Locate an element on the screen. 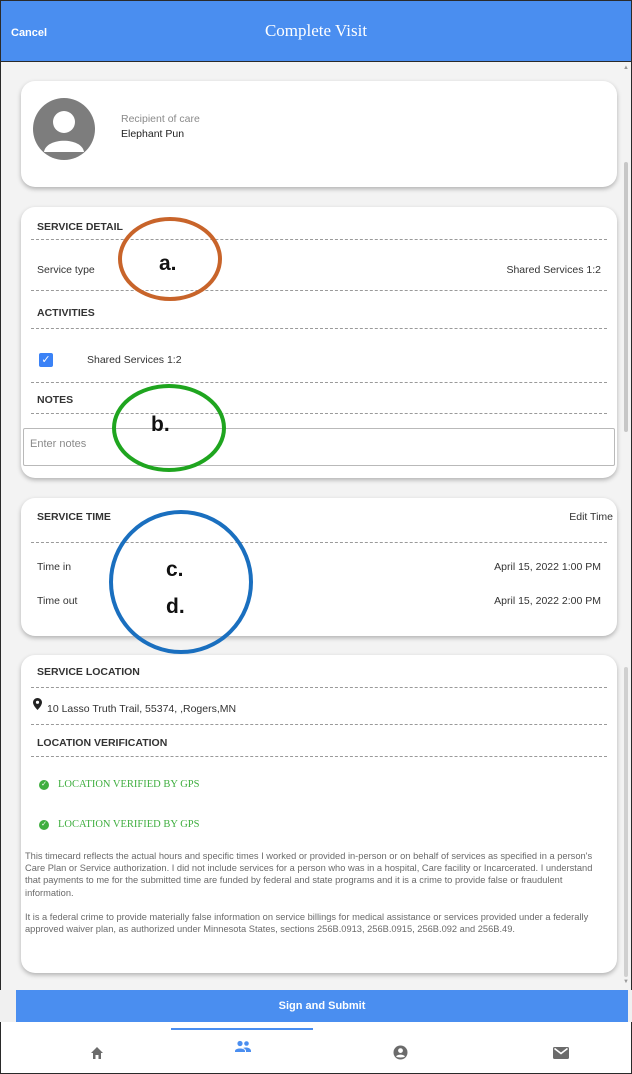 This screenshot has height=1074, width=632. location-verification-heading: LOCATION VERIFICATION is located at coordinates (102, 743).